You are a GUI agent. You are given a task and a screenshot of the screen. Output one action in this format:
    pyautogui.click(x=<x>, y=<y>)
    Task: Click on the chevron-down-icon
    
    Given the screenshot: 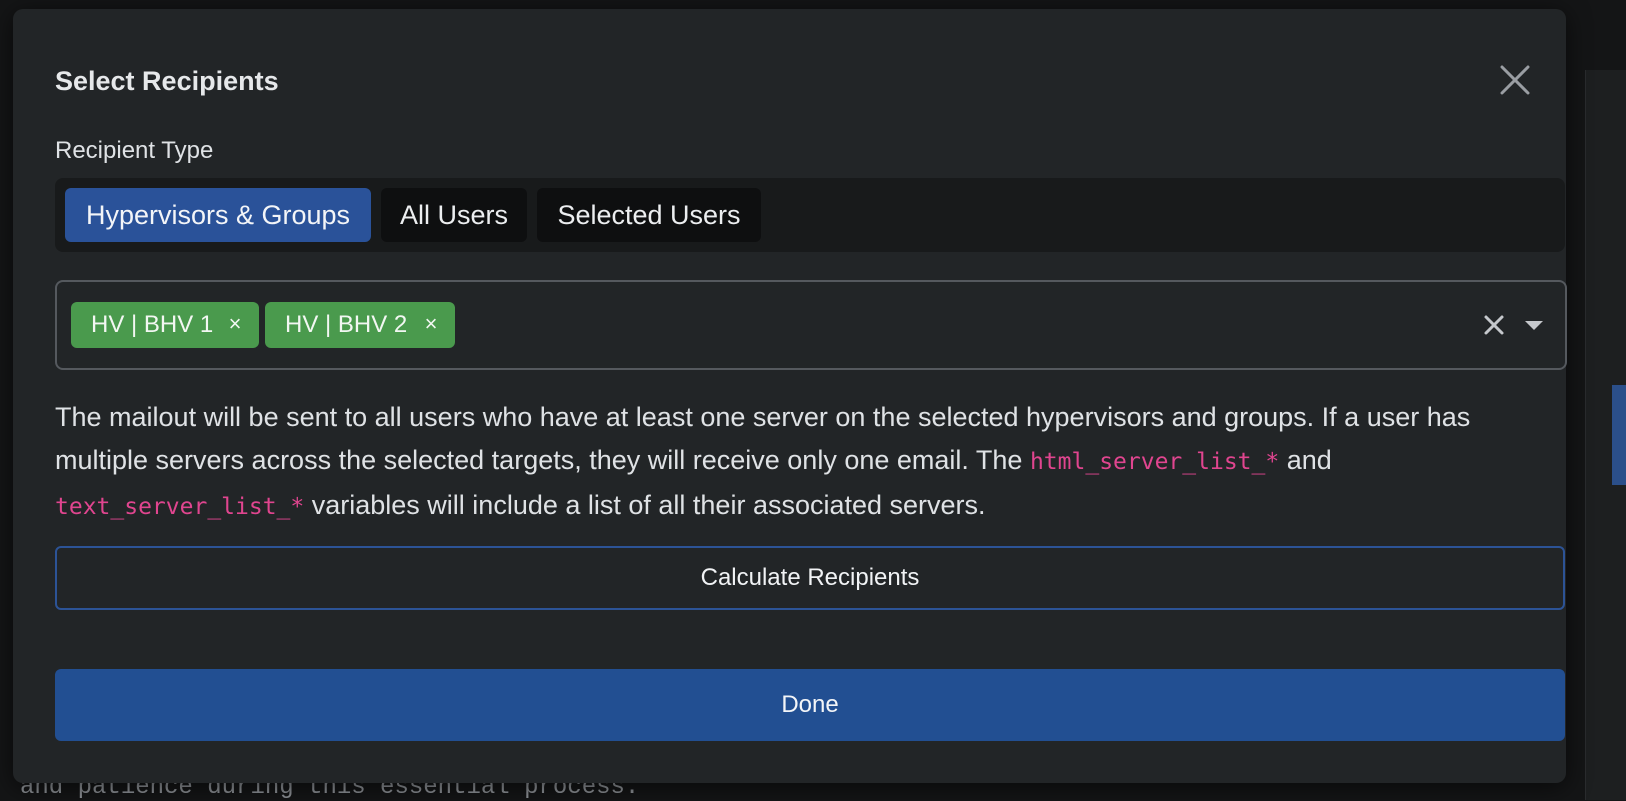 What is the action you would take?
    pyautogui.click(x=1534, y=325)
    